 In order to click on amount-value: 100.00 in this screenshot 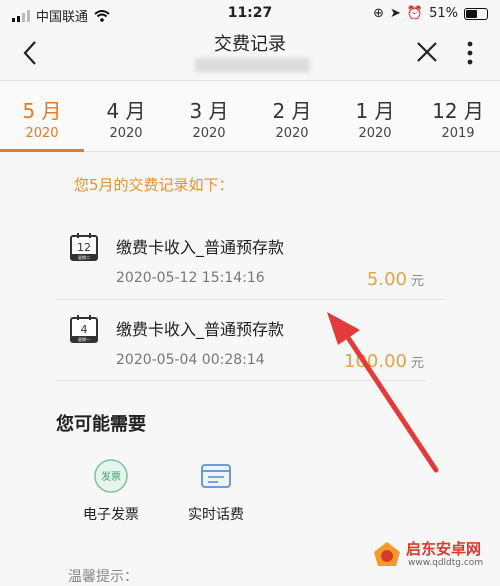, I will do `click(375, 361)`.